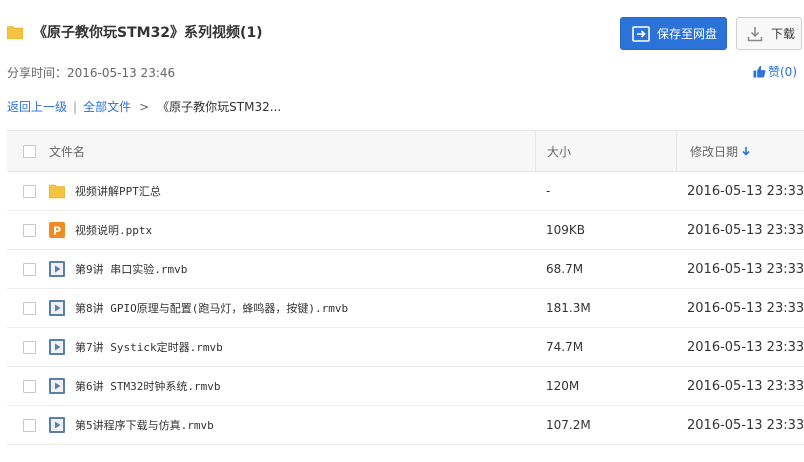  I want to click on select-all-checkbox, so click(29, 151).